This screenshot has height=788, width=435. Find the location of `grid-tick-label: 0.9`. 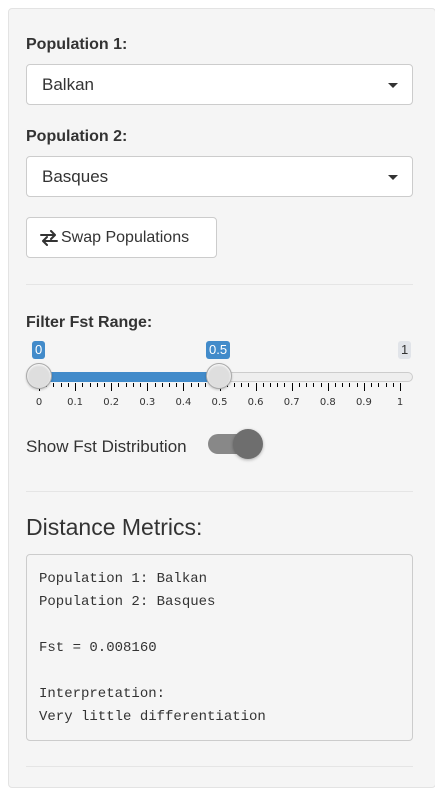

grid-tick-label: 0.9 is located at coordinates (363, 402).